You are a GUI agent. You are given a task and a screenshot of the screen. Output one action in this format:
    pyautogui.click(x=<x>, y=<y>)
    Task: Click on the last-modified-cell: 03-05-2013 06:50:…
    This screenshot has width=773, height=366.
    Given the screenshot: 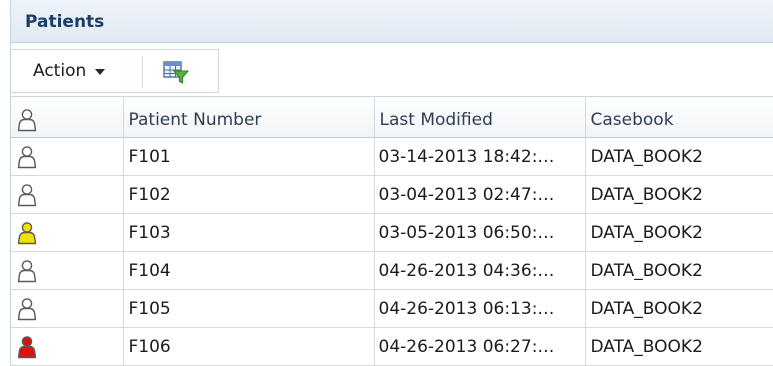 What is the action you would take?
    pyautogui.click(x=480, y=232)
    